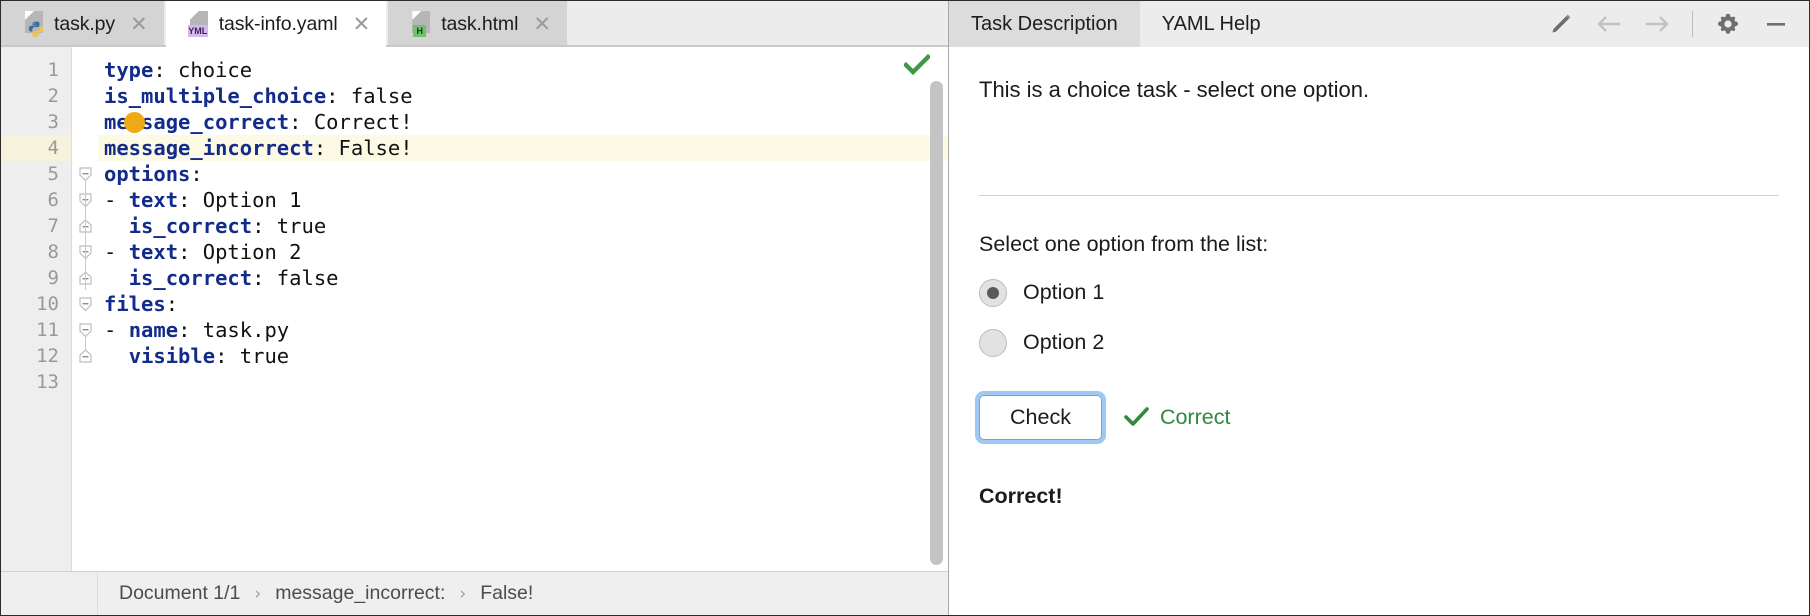 The image size is (1810, 616). I want to click on task-prompt-text: Select one option from the list:, so click(1124, 243).